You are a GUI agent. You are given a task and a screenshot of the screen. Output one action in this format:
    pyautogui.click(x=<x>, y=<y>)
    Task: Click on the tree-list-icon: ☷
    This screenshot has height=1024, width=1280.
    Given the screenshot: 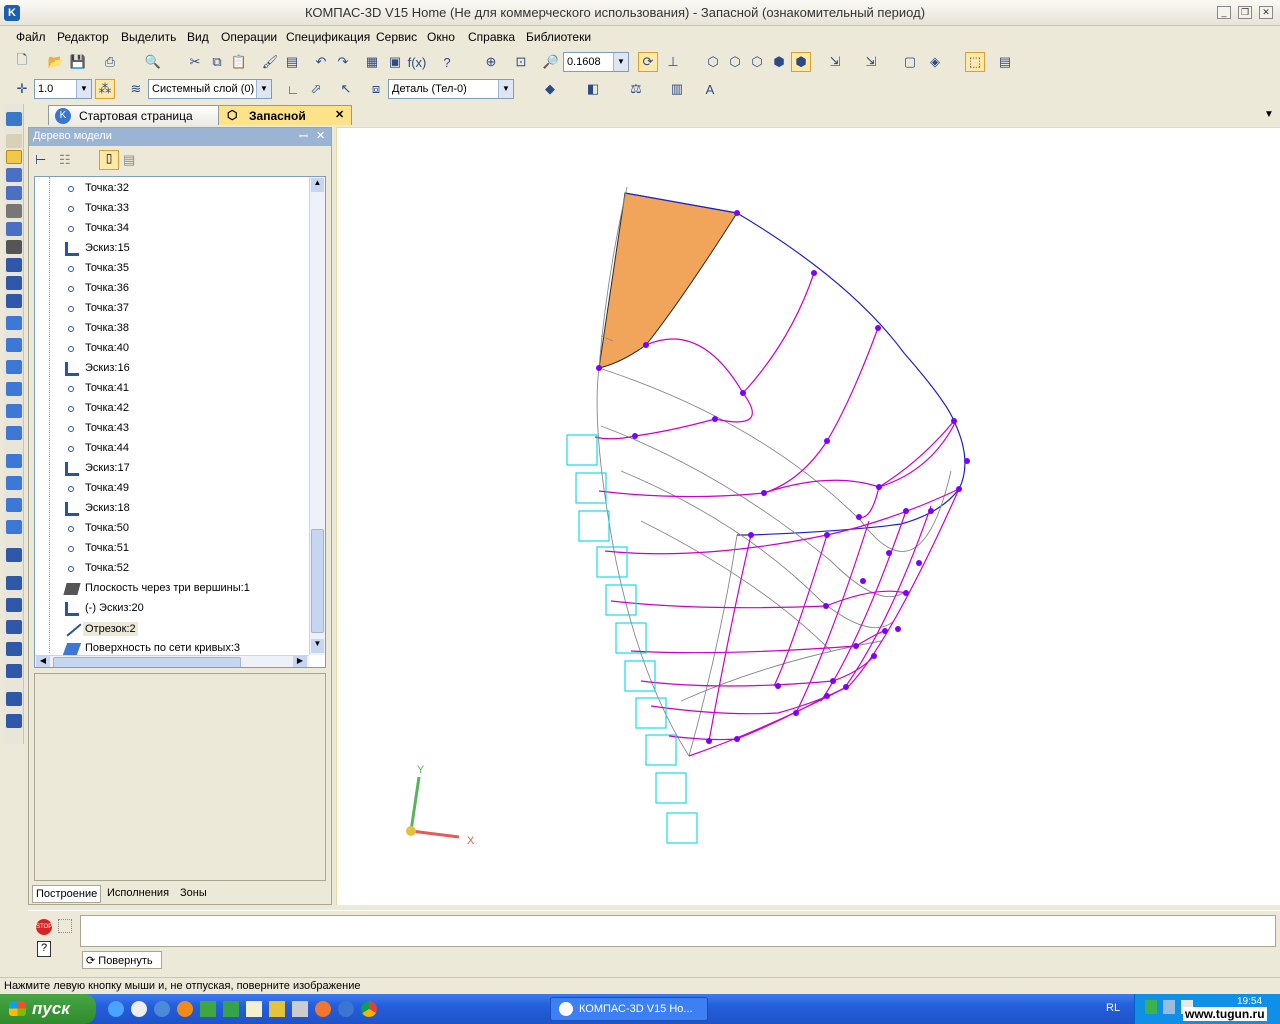 What is the action you would take?
    pyautogui.click(x=65, y=160)
    